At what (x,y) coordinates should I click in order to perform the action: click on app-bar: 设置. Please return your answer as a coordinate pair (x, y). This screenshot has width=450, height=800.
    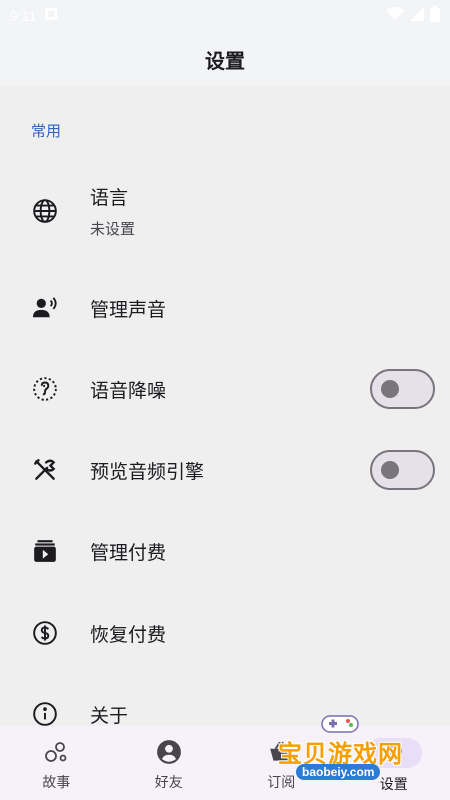
    Looking at the image, I should click on (225, 59).